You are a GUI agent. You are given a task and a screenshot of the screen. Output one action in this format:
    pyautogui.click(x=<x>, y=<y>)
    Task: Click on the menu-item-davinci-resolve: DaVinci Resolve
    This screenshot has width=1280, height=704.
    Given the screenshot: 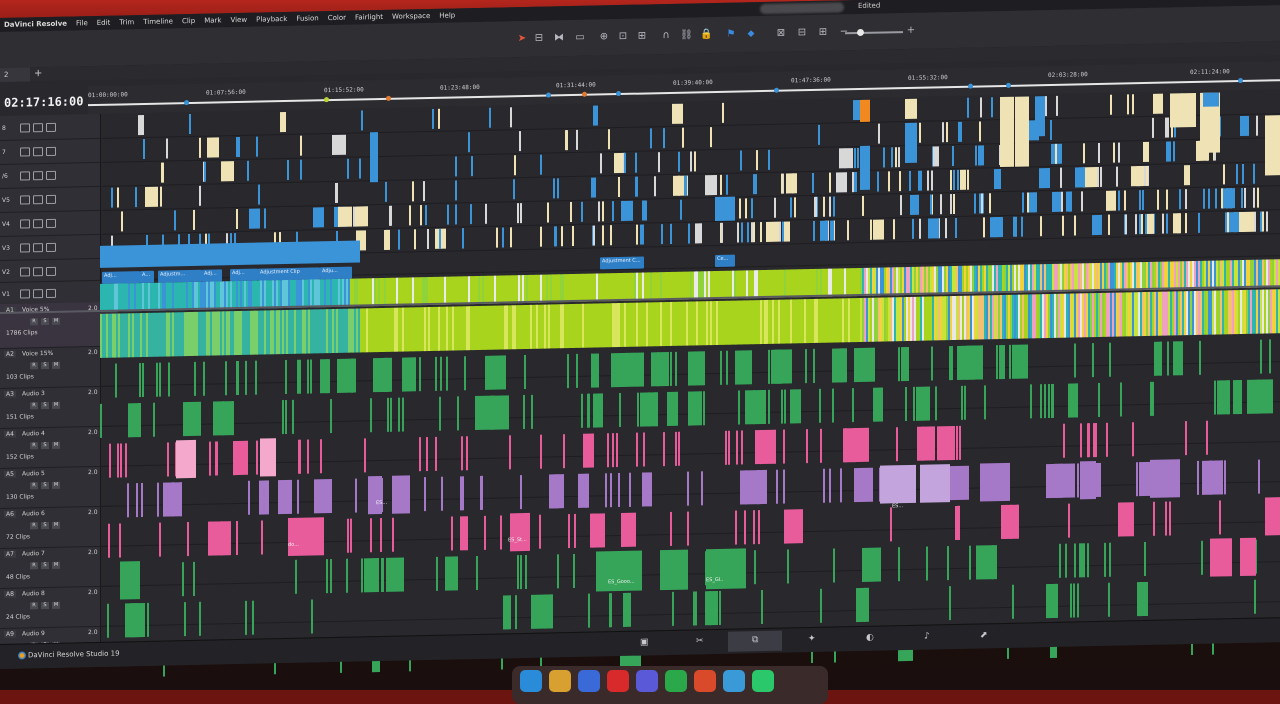 What is the action you would take?
    pyautogui.click(x=35, y=24)
    